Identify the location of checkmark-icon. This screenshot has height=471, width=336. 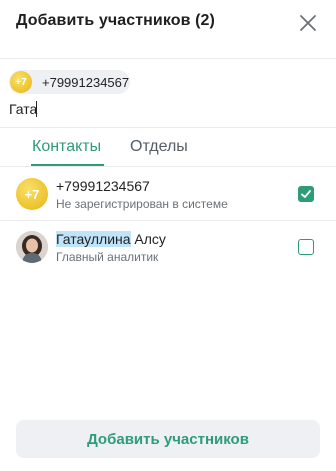
(306, 194).